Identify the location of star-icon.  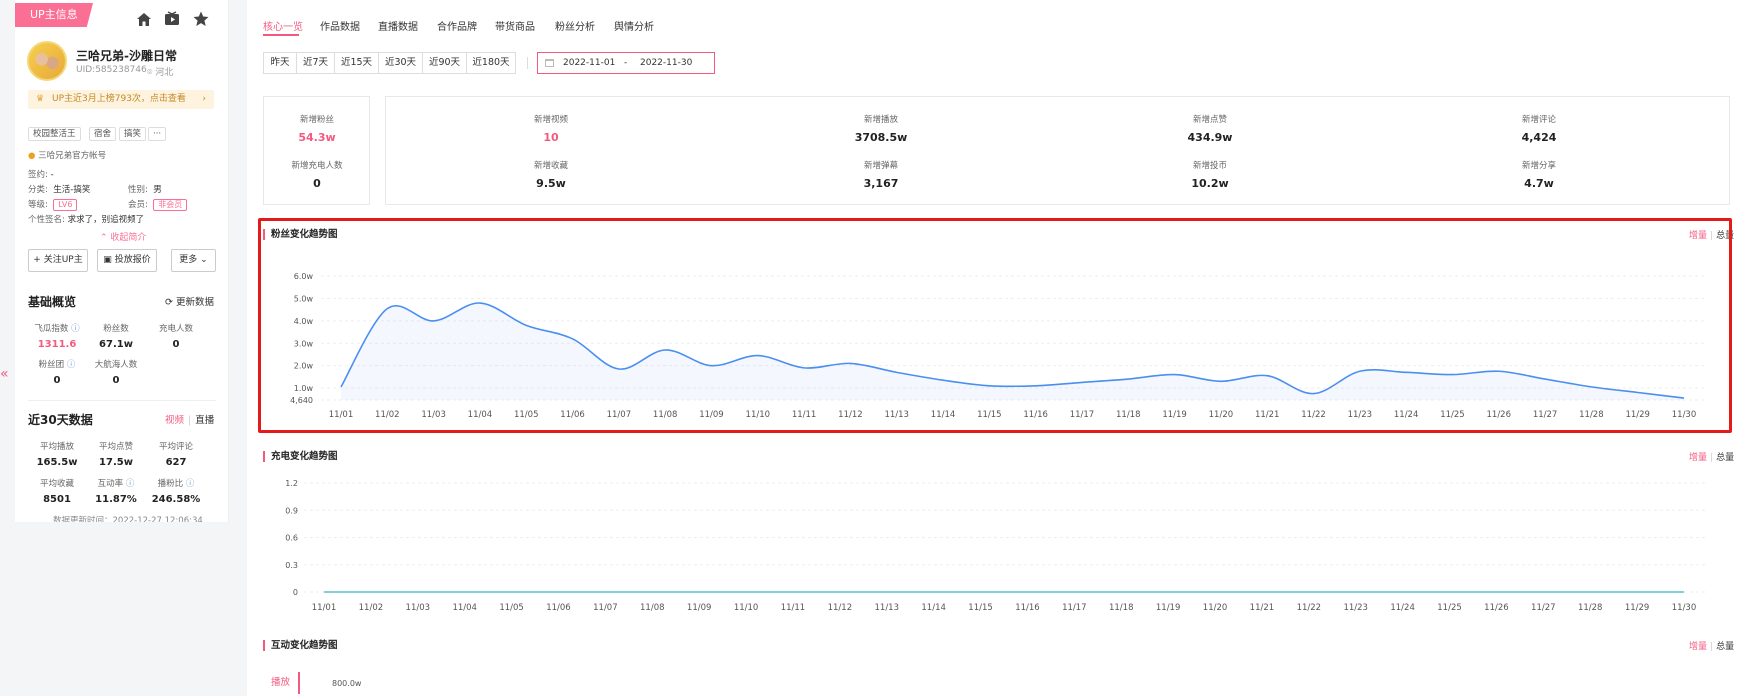
(201, 19).